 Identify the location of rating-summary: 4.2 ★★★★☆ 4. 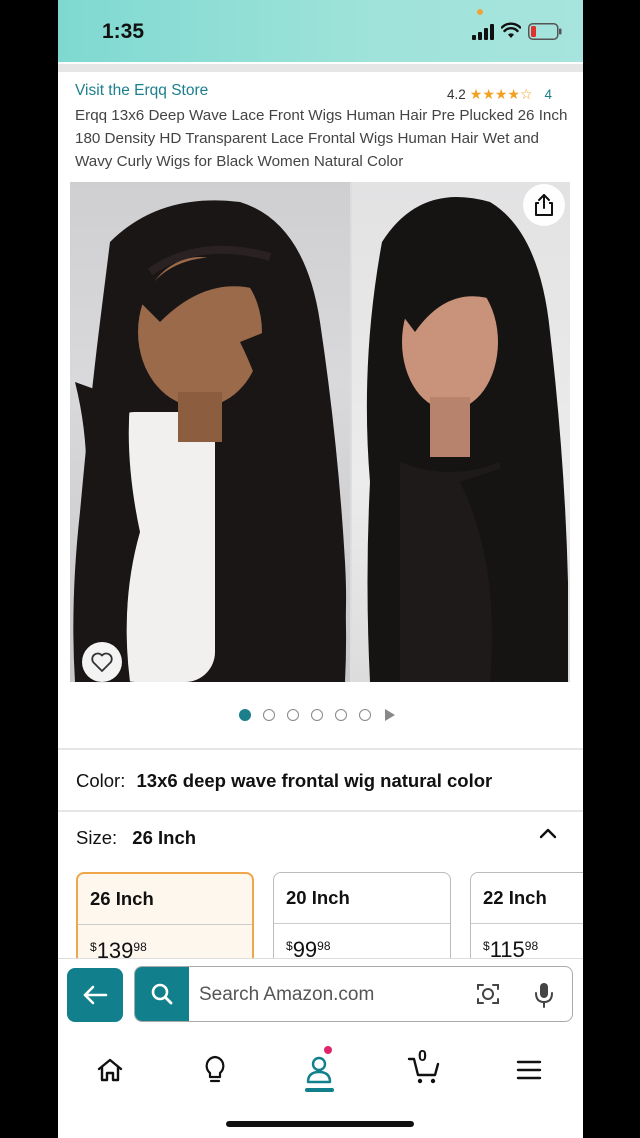
(499, 94).